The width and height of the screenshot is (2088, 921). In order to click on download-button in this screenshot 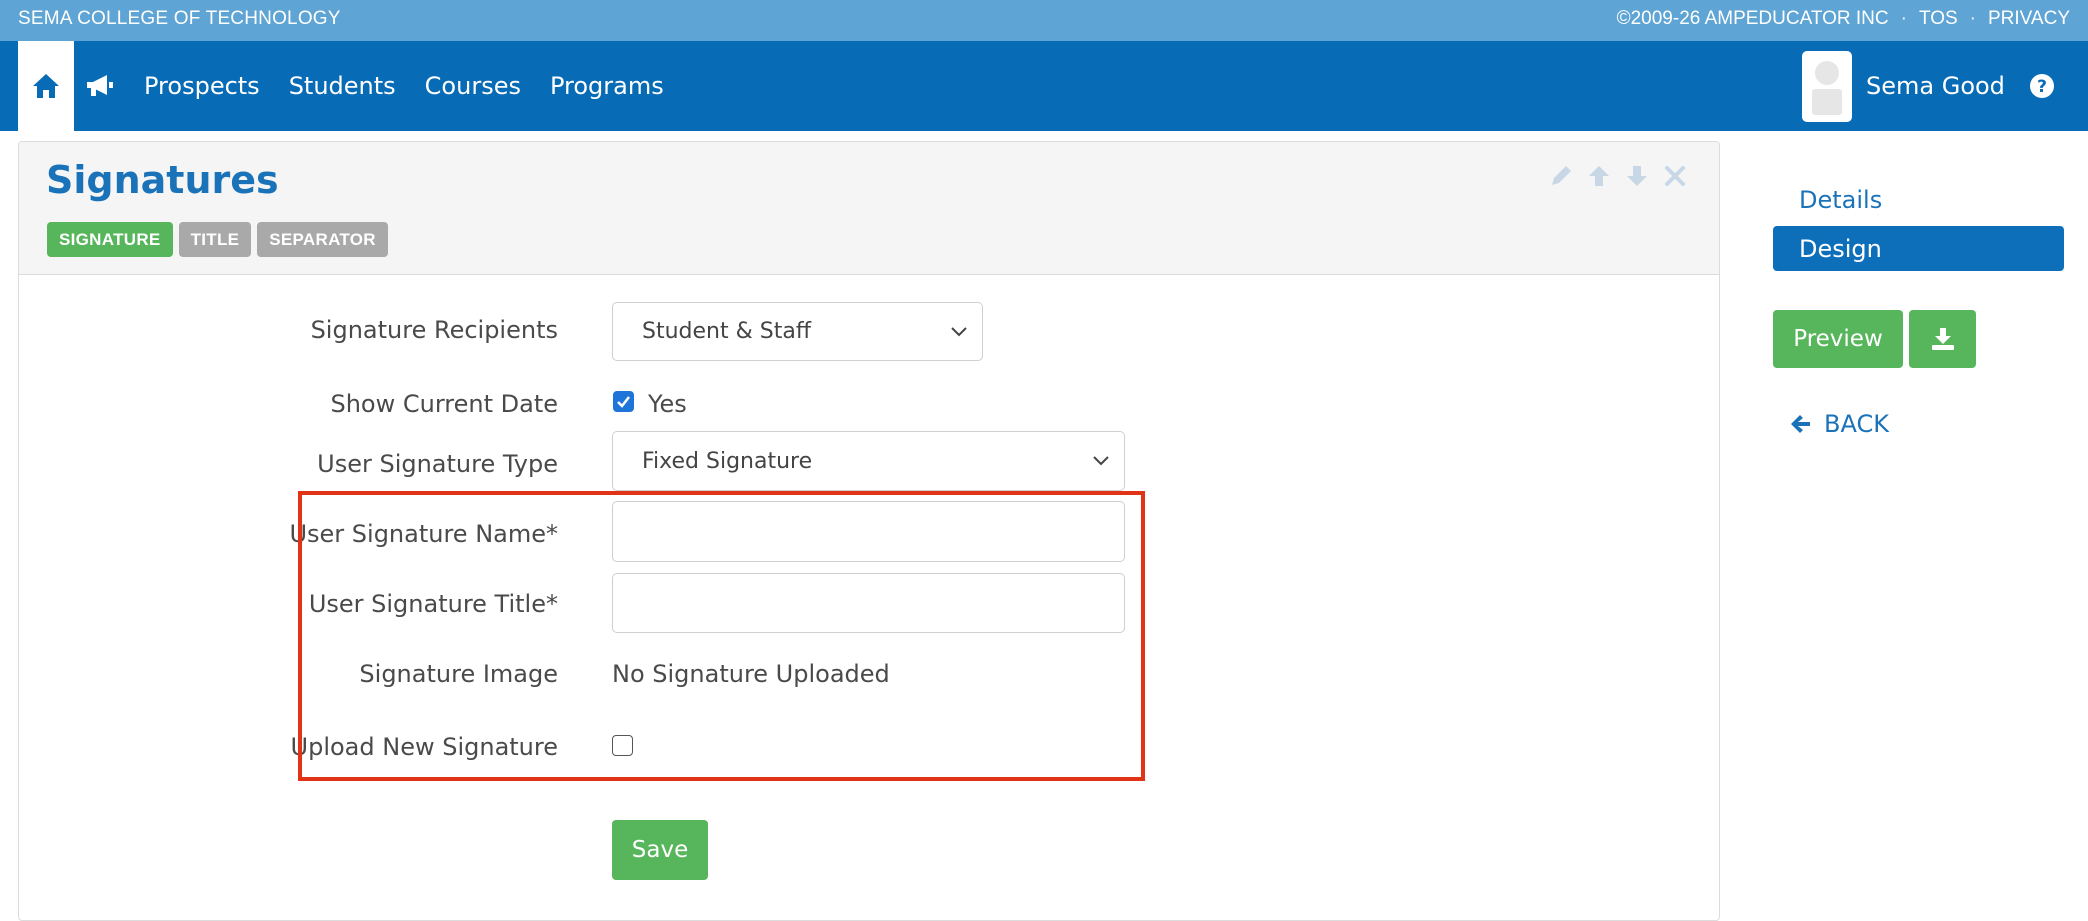, I will do `click(1942, 339)`.